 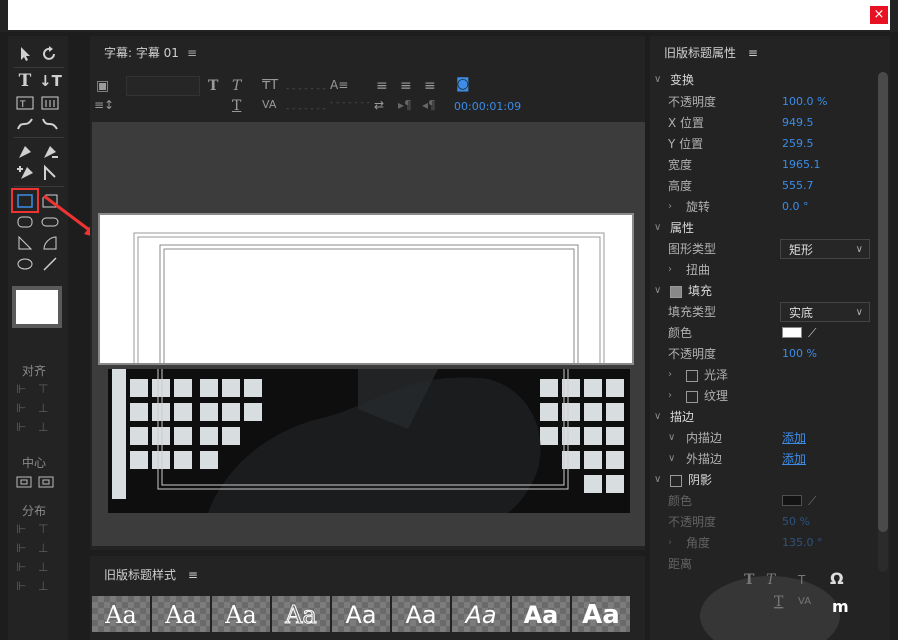 What do you see at coordinates (25, 200) in the screenshot?
I see `rectangle-tool-icon` at bounding box center [25, 200].